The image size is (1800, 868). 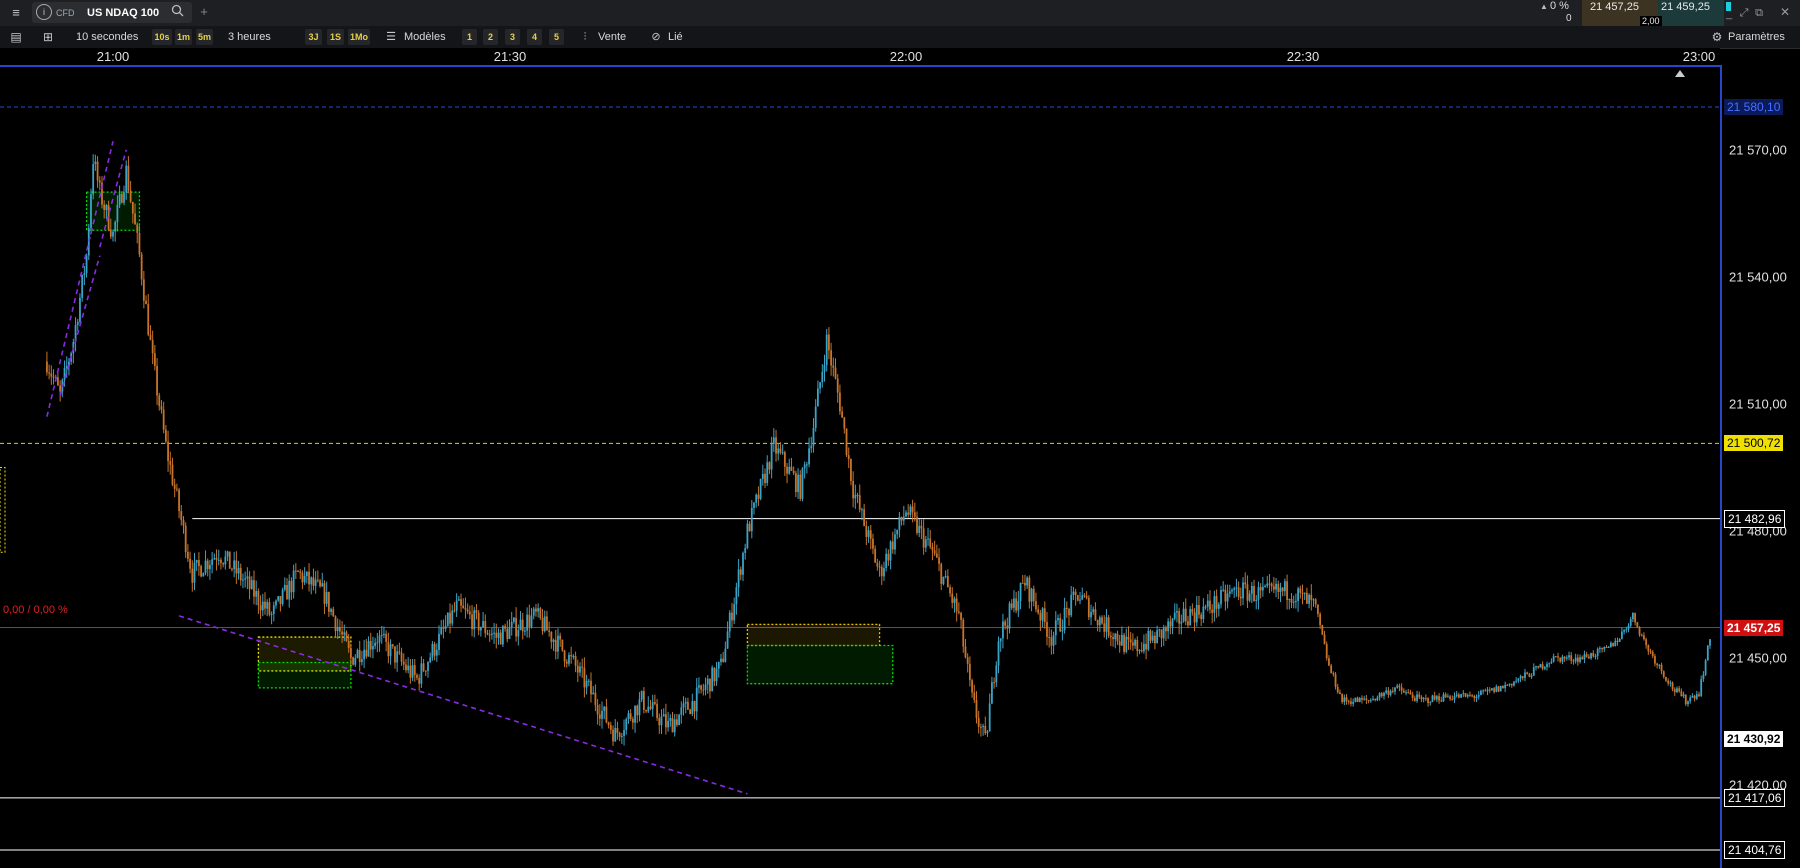 What do you see at coordinates (585, 37) in the screenshot?
I see `candles-icon: ⫶` at bounding box center [585, 37].